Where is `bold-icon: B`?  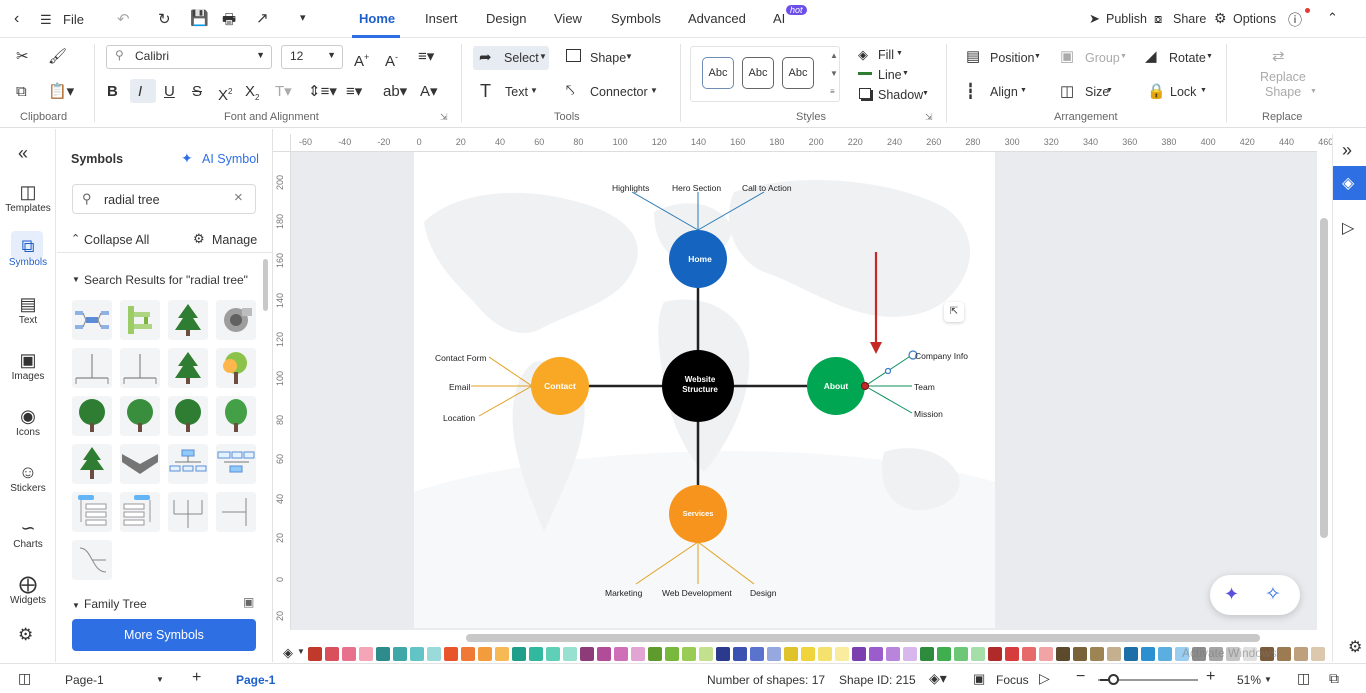 bold-icon: B is located at coordinates (112, 92).